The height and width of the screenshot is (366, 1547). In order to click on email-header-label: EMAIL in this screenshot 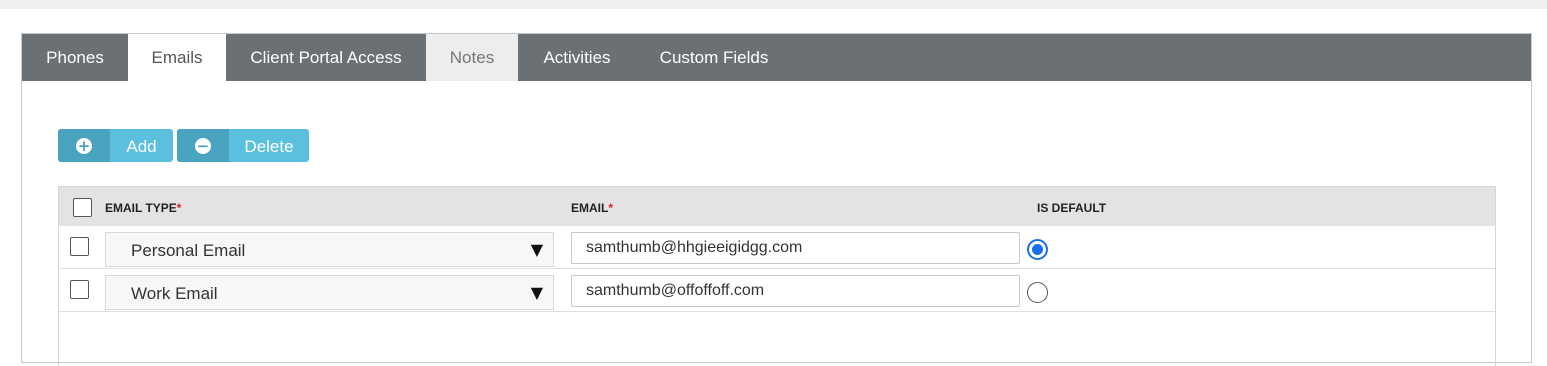, I will do `click(590, 208)`.